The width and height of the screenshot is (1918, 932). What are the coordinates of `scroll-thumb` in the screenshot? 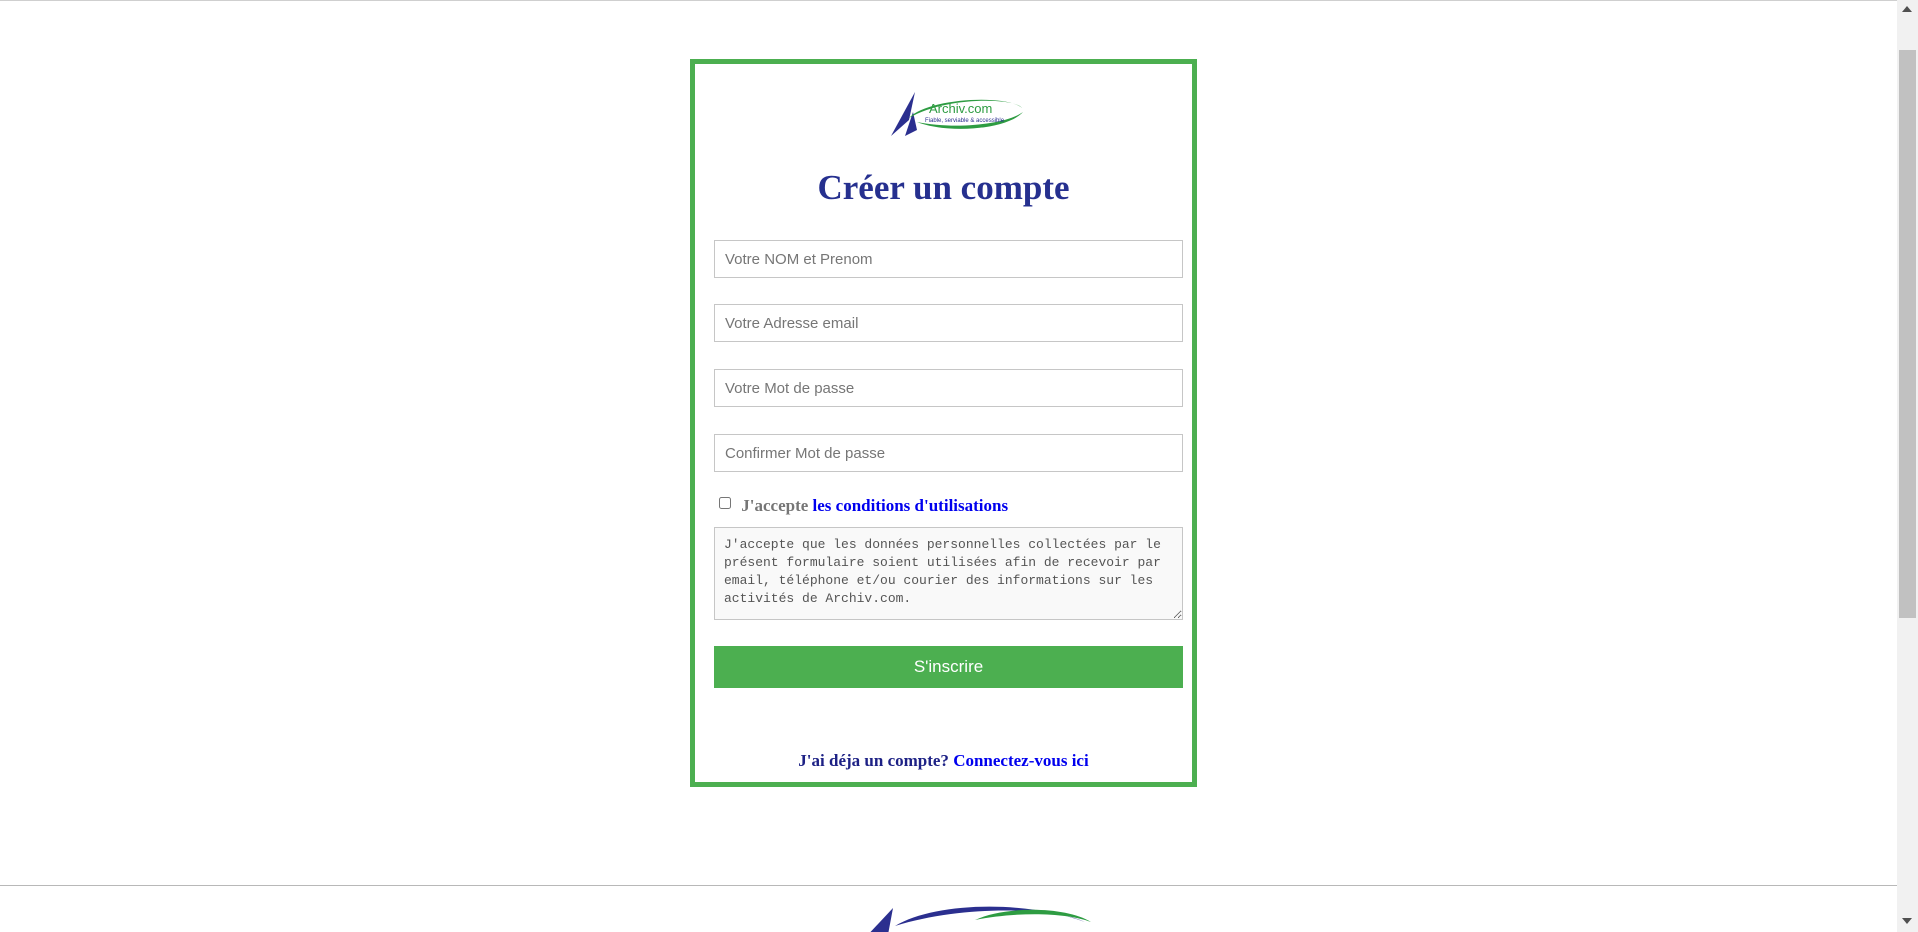 It's located at (1907, 334).